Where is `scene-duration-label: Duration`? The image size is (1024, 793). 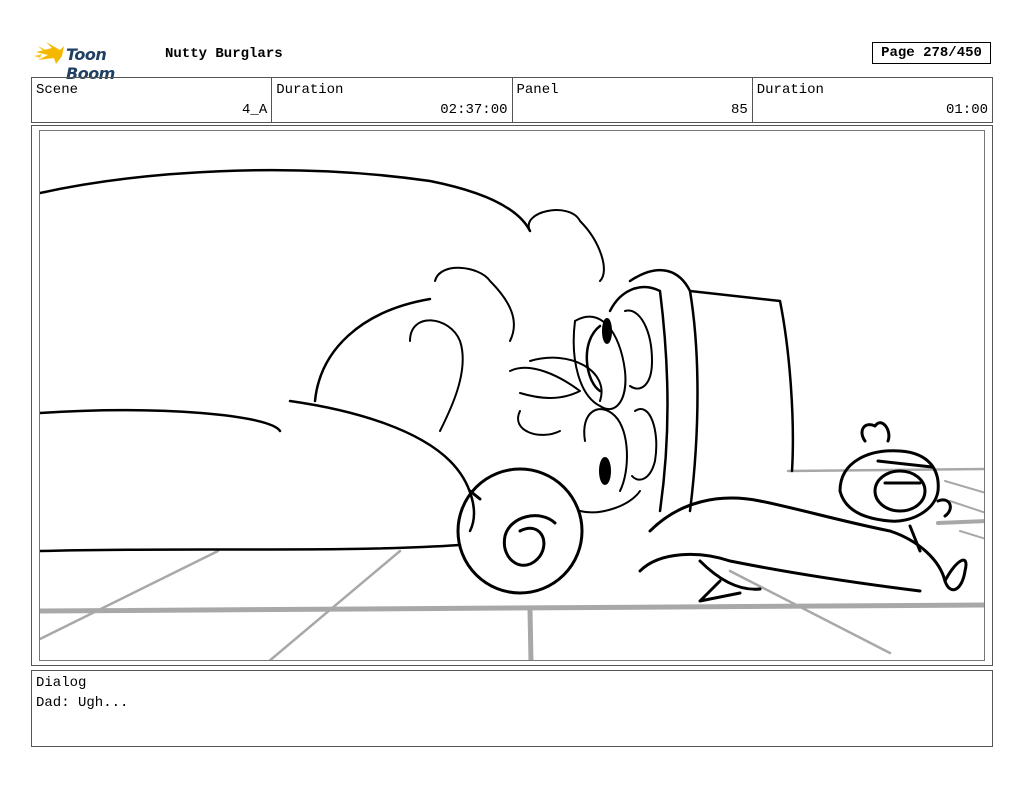 scene-duration-label: Duration is located at coordinates (310, 90).